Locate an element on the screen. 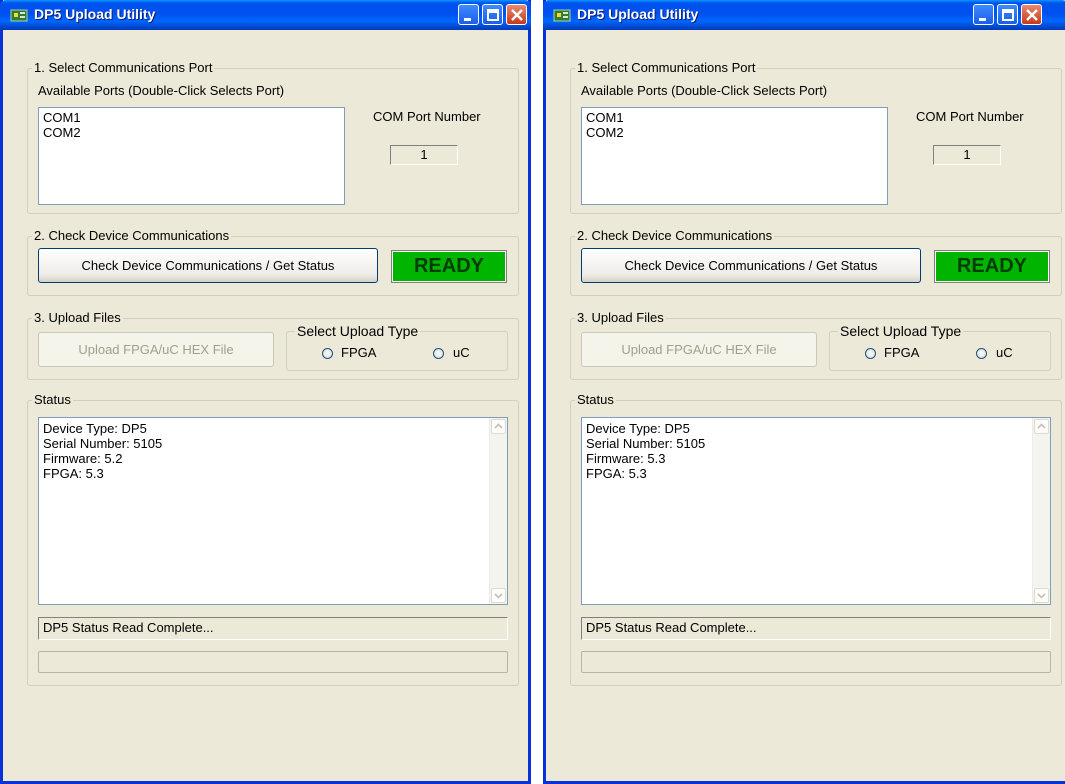  status-line: Firmware: 5.2 is located at coordinates (83, 458).